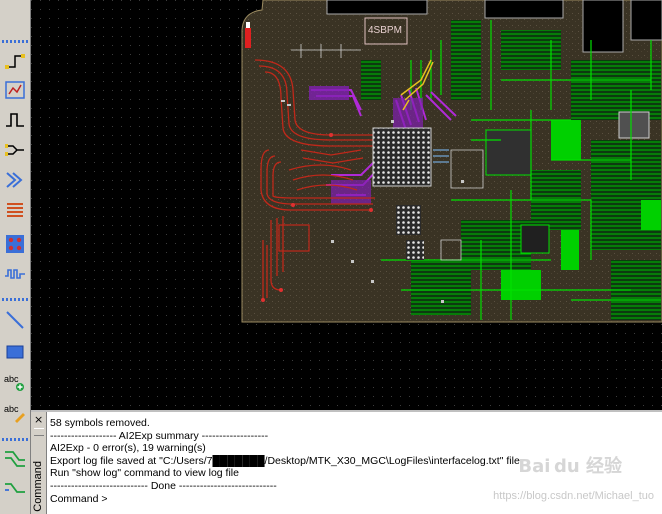 Image resolution: width=662 pixels, height=514 pixels. What do you see at coordinates (15, 320) in the screenshot?
I see `draw-line-icon` at bounding box center [15, 320].